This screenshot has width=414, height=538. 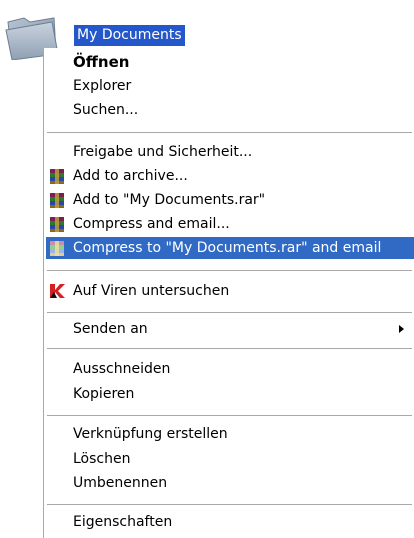 What do you see at coordinates (230, 394) in the screenshot?
I see `menu-item-copy: Kopieren` at bounding box center [230, 394].